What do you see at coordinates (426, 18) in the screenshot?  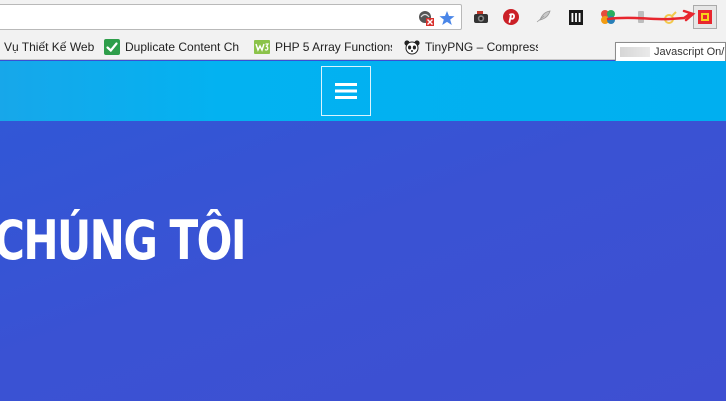 I see `blocked-content-icon` at bounding box center [426, 18].